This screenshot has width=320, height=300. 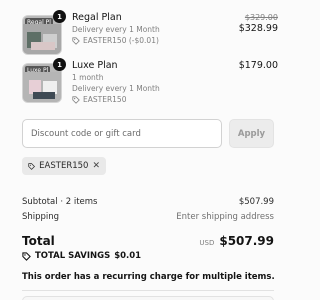 I want to click on item-name: Luxe Plan, so click(x=95, y=65).